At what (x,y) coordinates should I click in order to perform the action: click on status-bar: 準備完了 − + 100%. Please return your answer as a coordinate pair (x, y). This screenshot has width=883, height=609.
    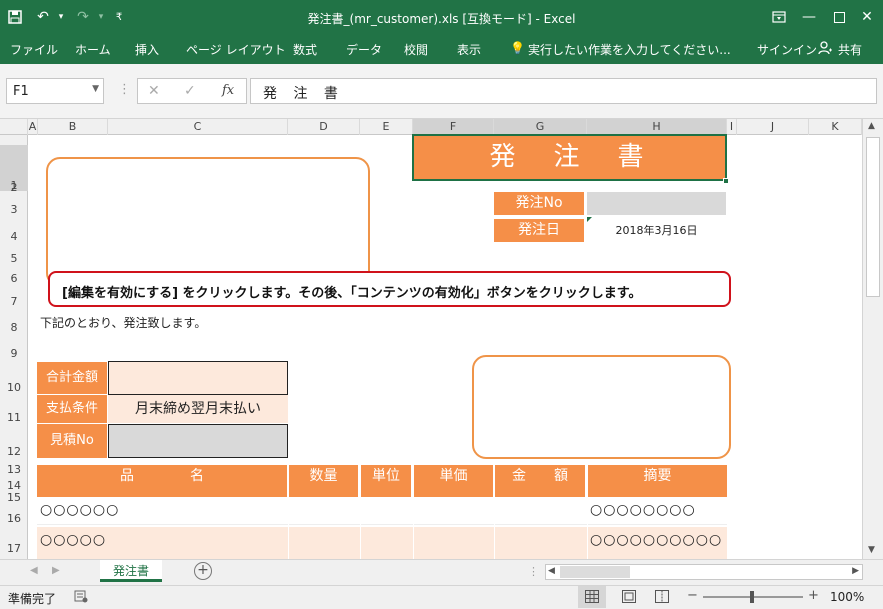
    Looking at the image, I should click on (441, 597).